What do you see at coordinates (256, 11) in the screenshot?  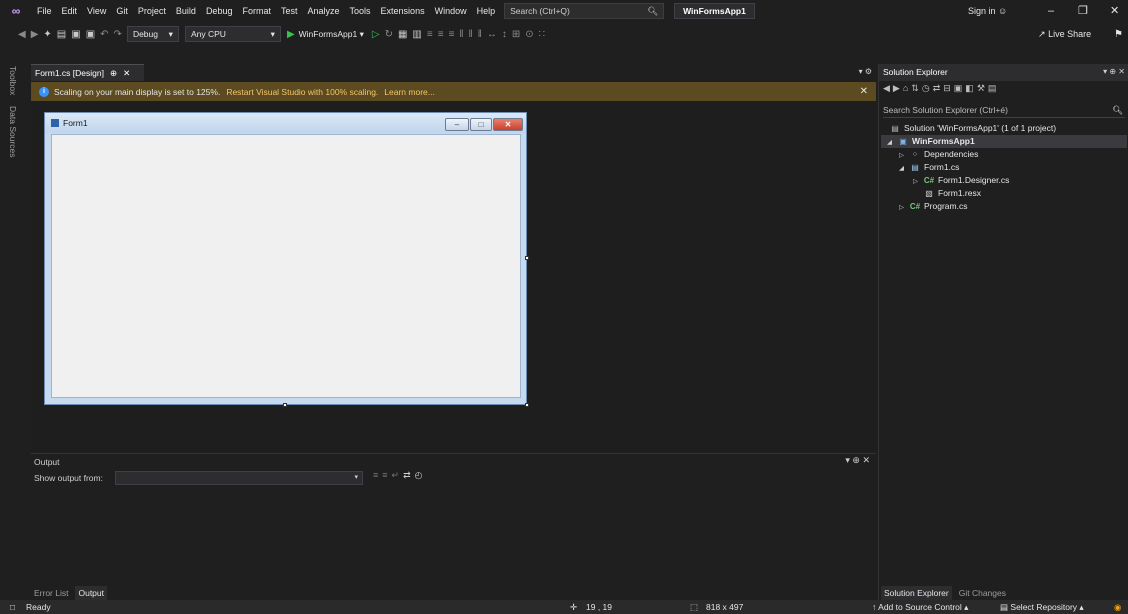 I see `menu-format: Format` at bounding box center [256, 11].